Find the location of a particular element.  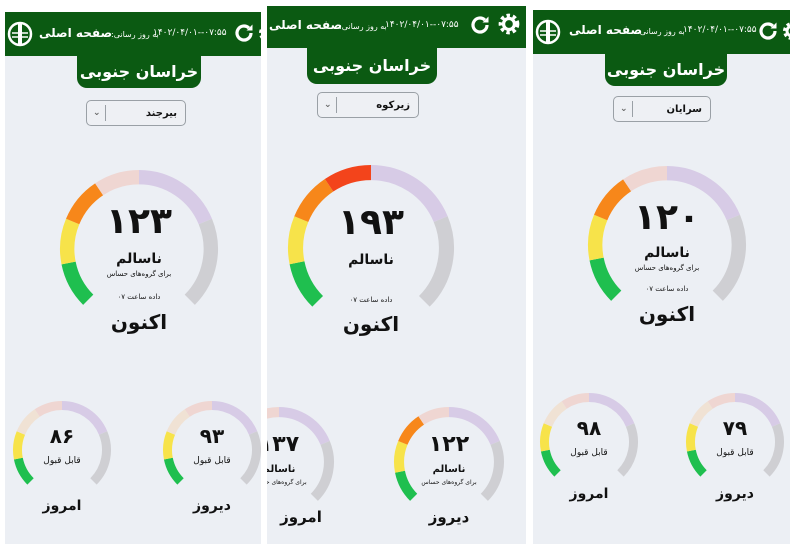

aqi-value: ۱۲۲ is located at coordinates (449, 444).